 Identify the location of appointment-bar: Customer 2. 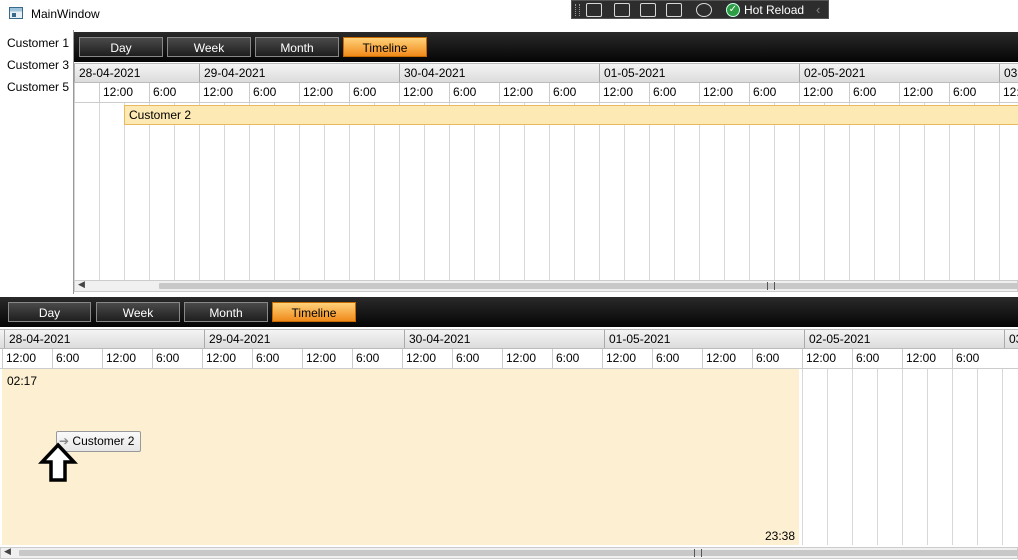
(571, 115).